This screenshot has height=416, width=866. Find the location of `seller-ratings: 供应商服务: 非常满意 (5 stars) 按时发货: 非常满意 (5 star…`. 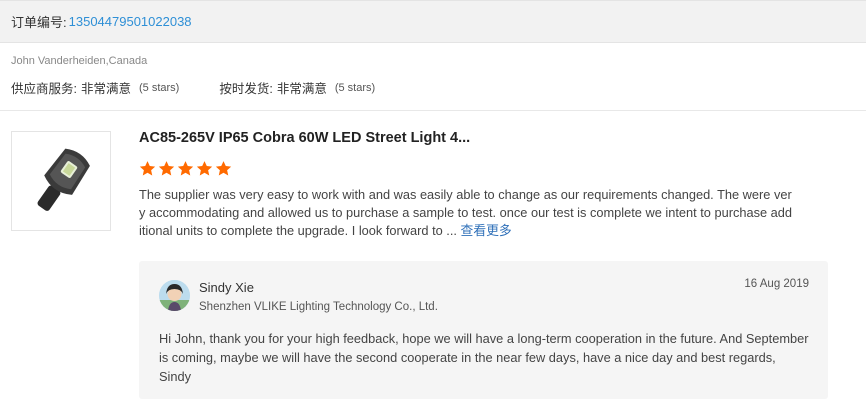

seller-ratings: 供应商服务: 非常满意 (5 stars) 按时发货: 非常满意 (5 star… is located at coordinates (431, 87).